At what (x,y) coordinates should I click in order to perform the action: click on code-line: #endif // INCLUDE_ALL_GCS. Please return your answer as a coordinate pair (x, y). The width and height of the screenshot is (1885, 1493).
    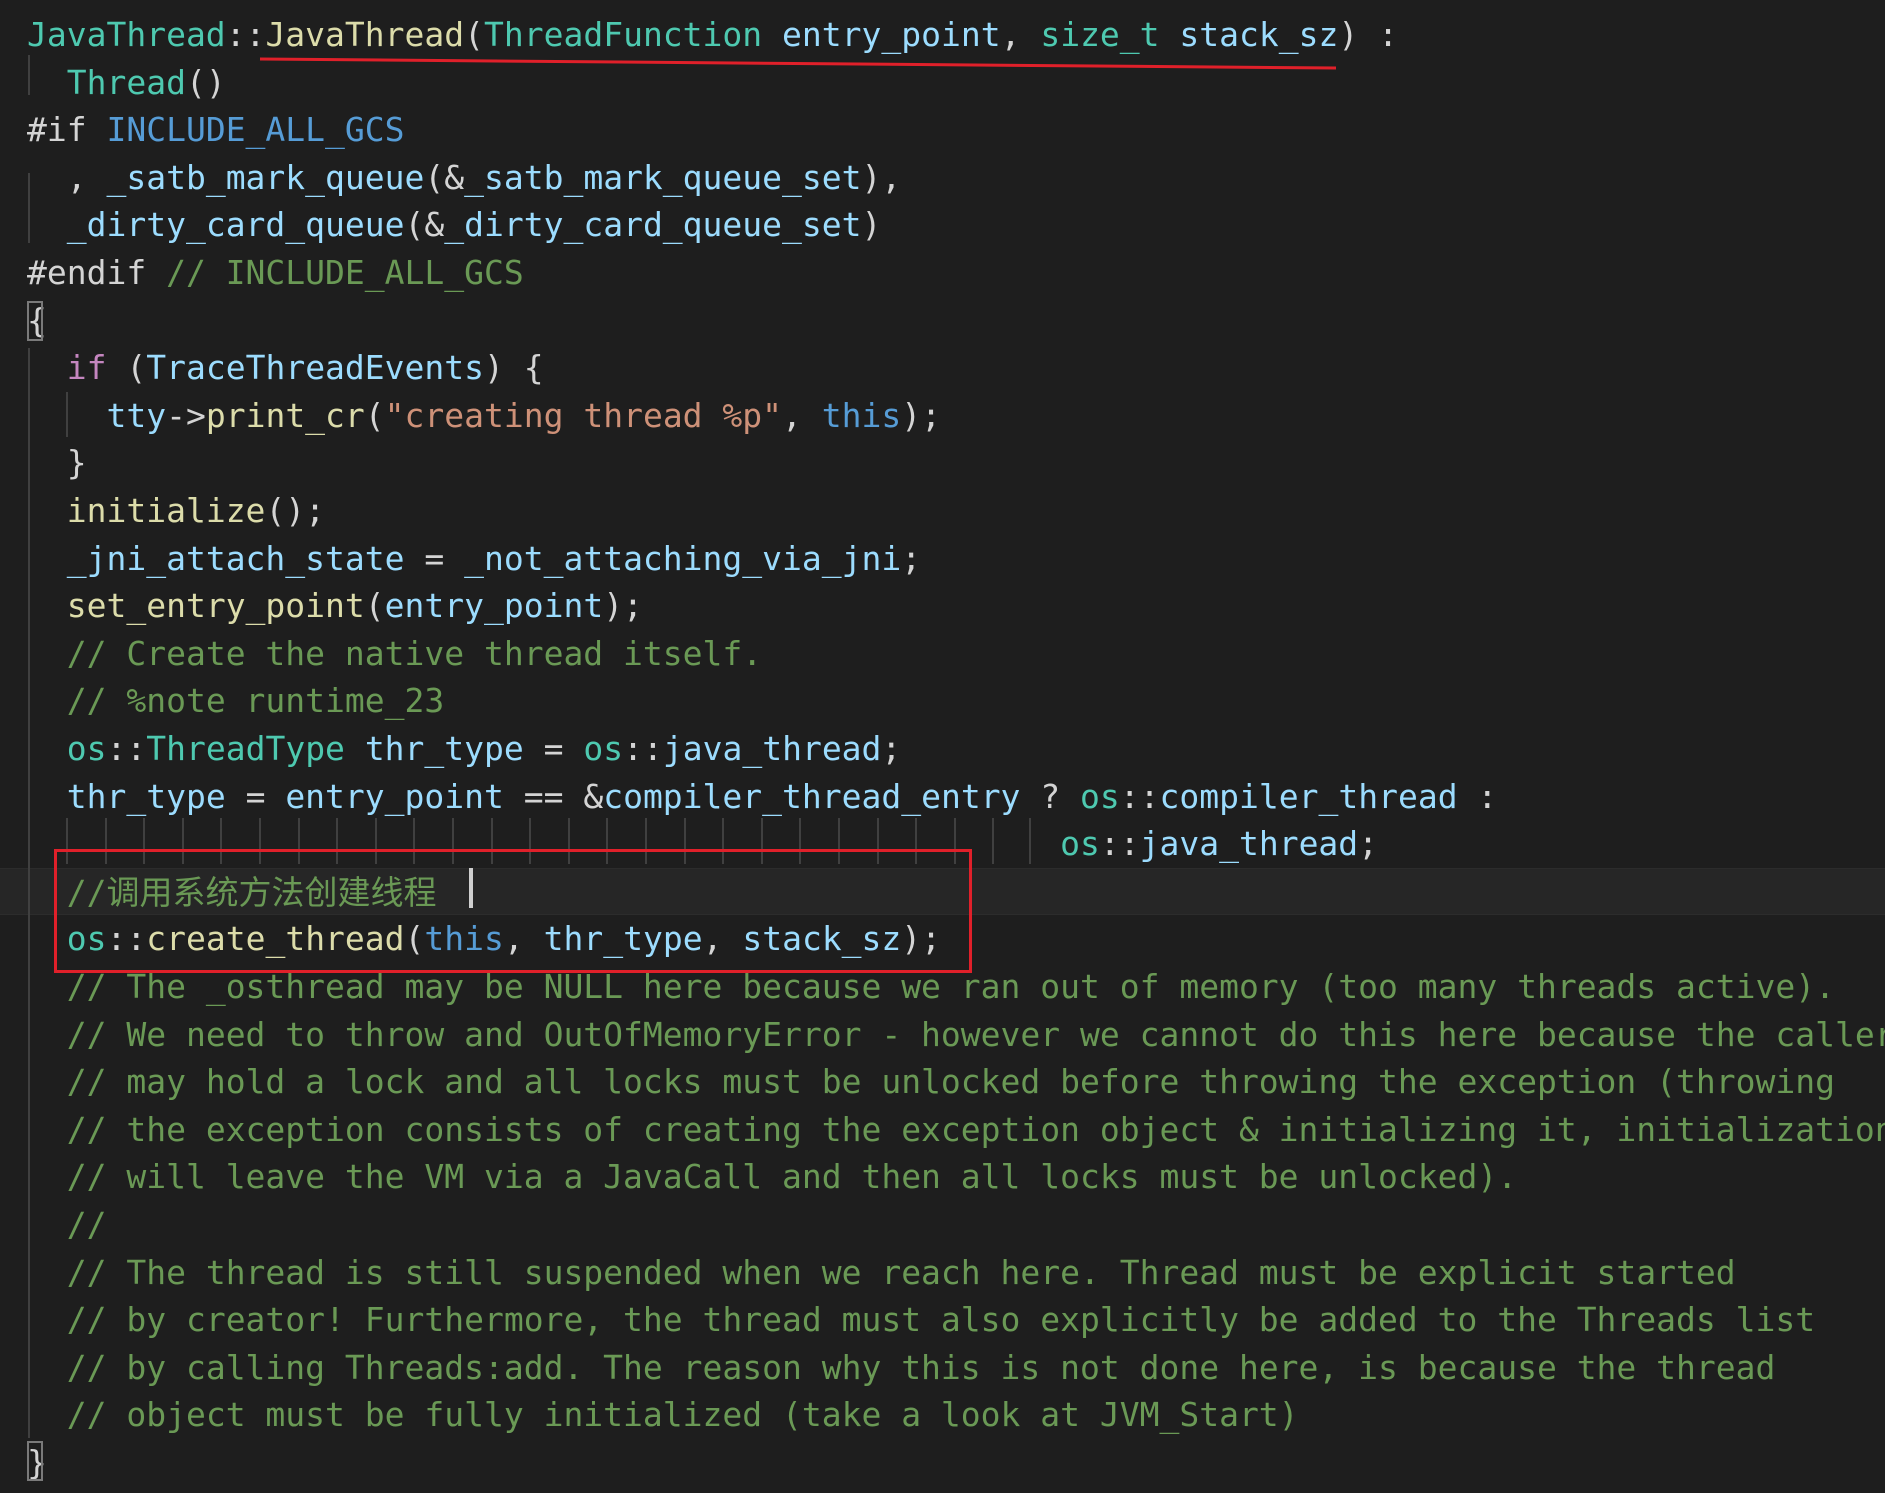
    Looking at the image, I should click on (942, 273).